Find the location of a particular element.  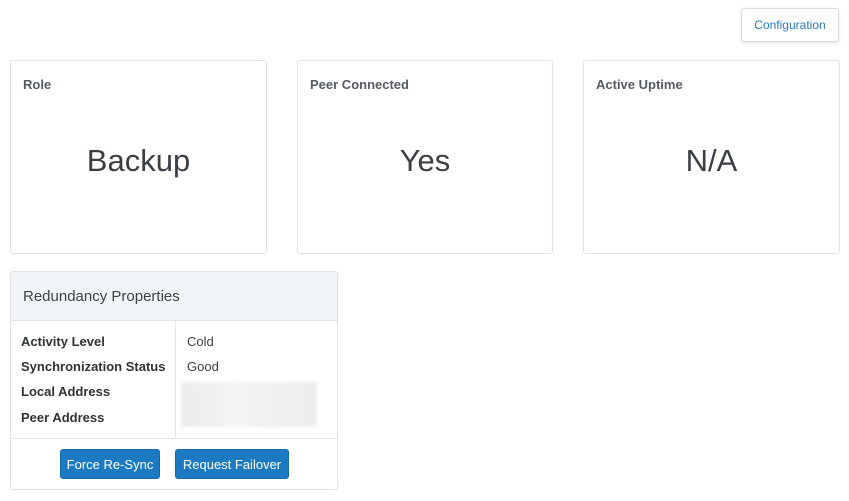

sync-status-label: Synchronization Status is located at coordinates (93, 366).